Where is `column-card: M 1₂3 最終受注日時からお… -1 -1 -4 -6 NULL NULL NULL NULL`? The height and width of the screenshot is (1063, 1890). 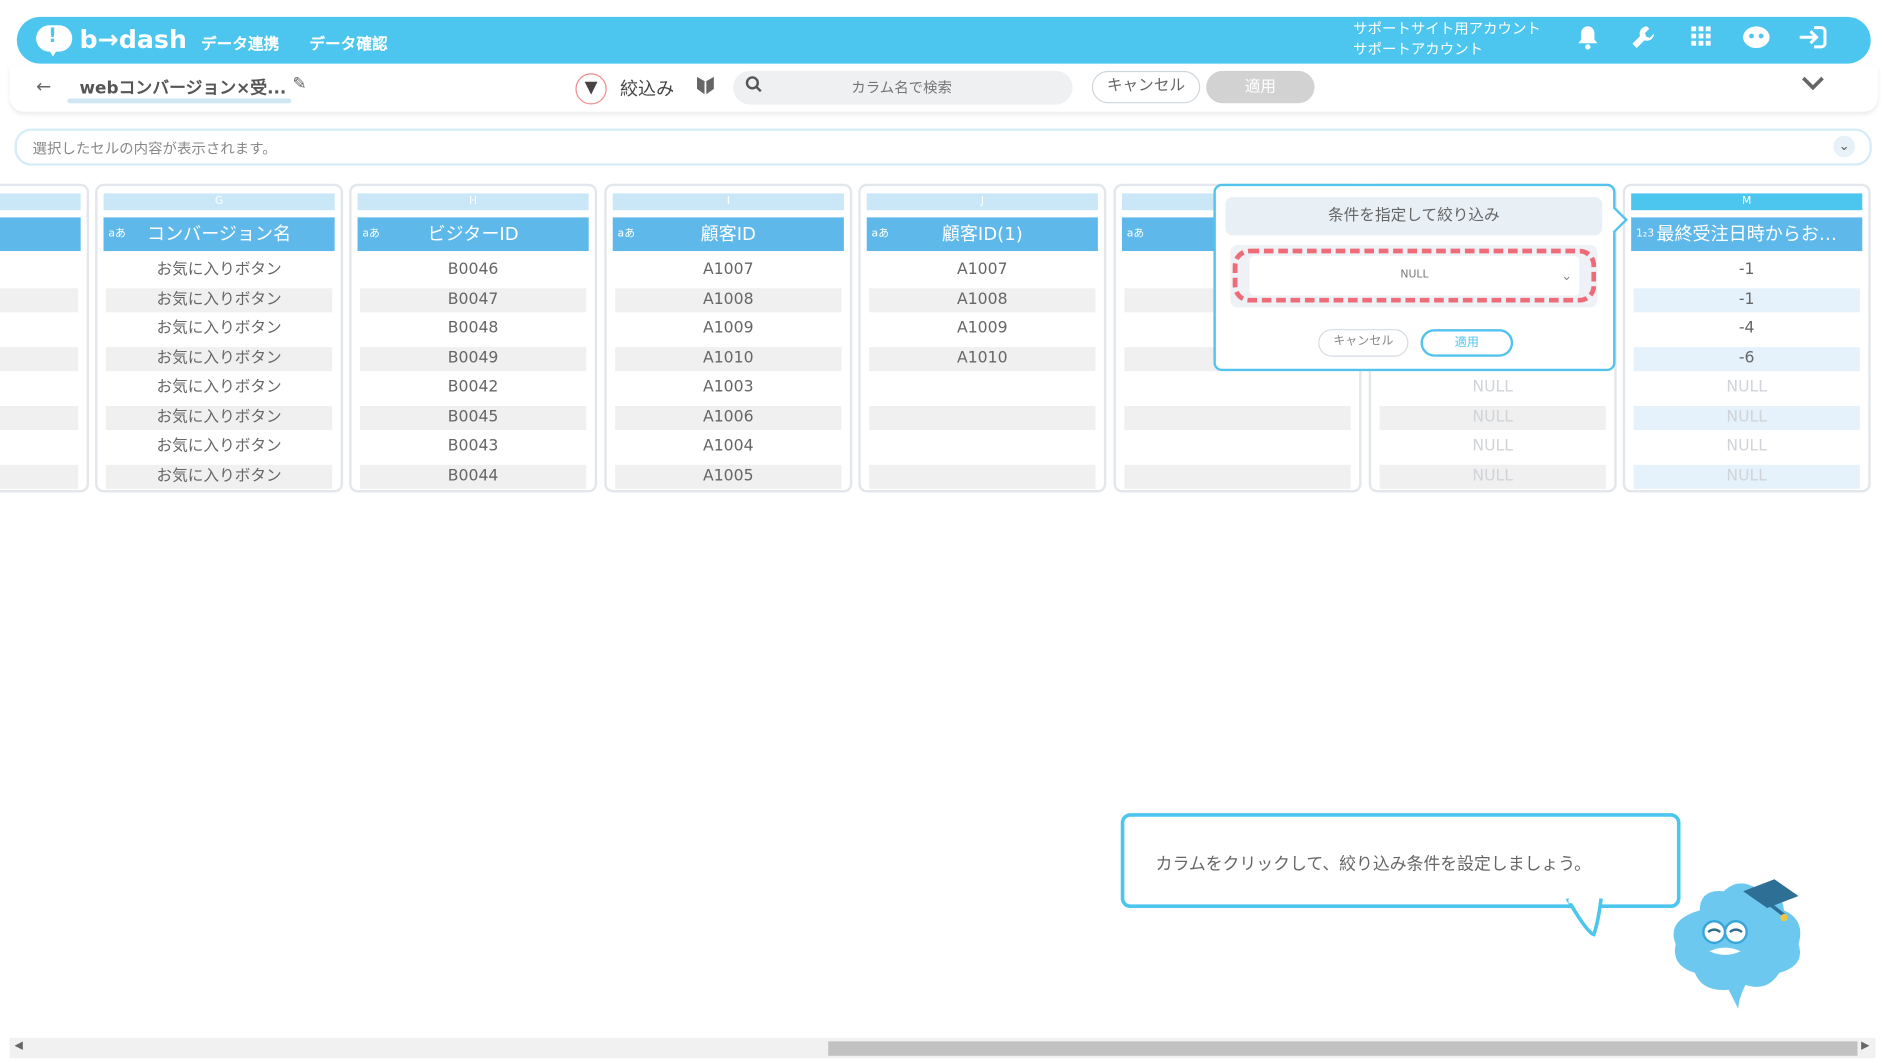 column-card: M 1₂3 最終受注日時からお… -1 -1 -4 -6 NULL NULL NULL NULL is located at coordinates (1746, 338).